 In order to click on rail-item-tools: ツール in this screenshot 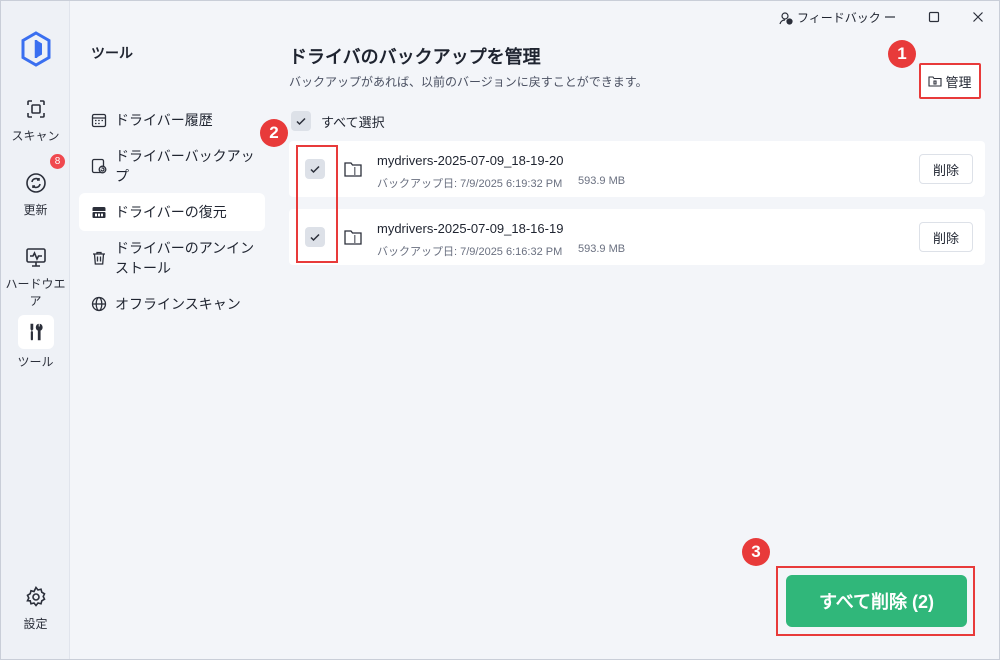, I will do `click(35, 342)`.